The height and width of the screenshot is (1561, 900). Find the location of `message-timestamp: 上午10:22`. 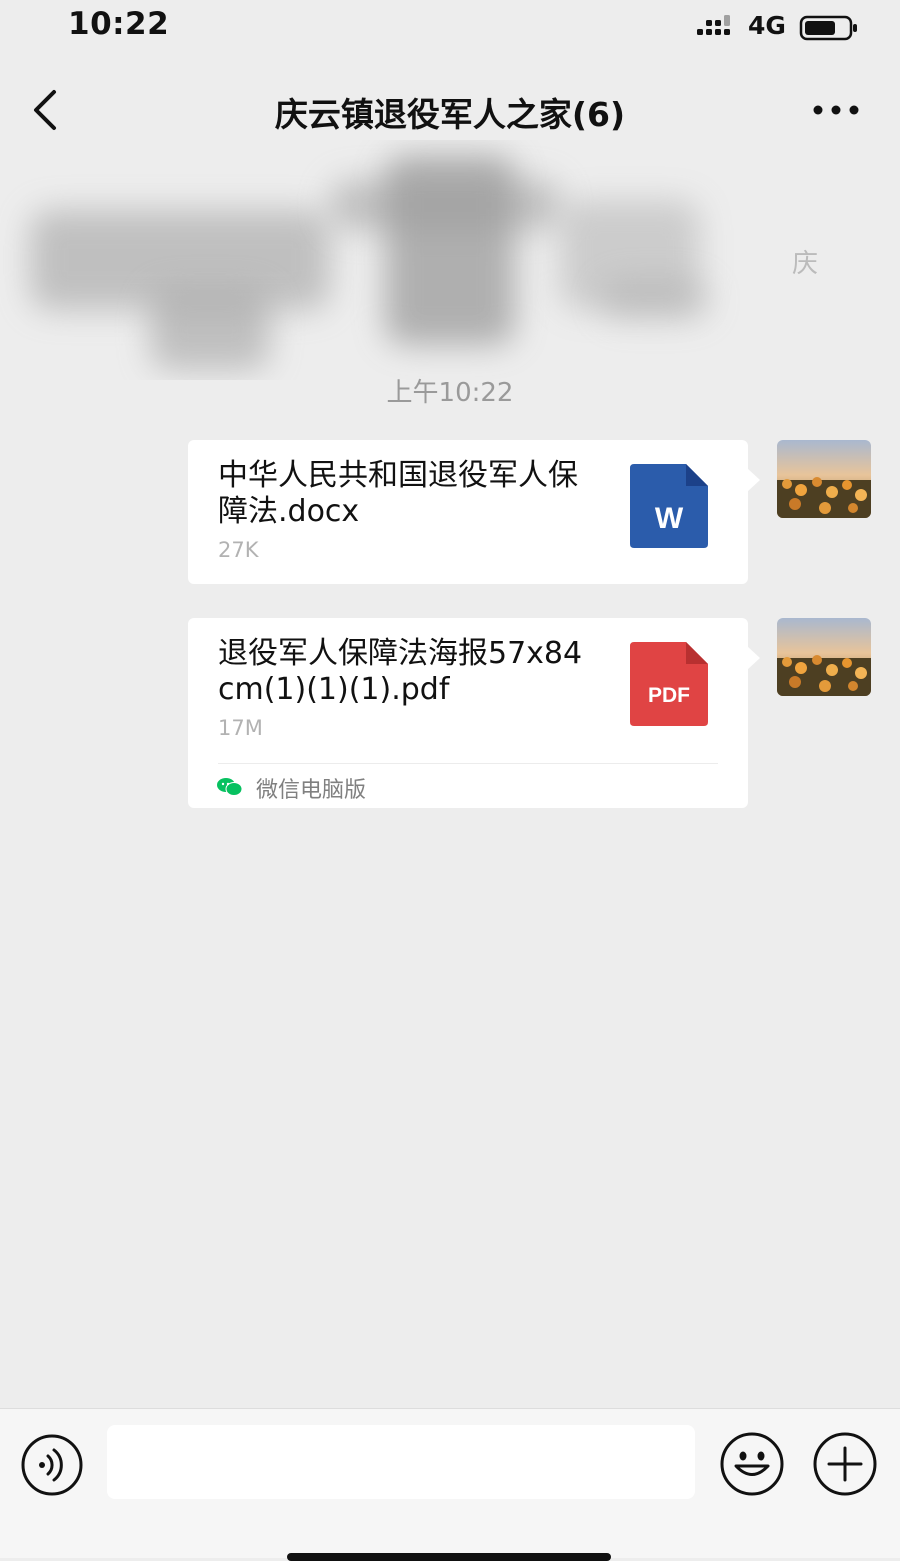

message-timestamp: 上午10:22 is located at coordinates (450, 393).